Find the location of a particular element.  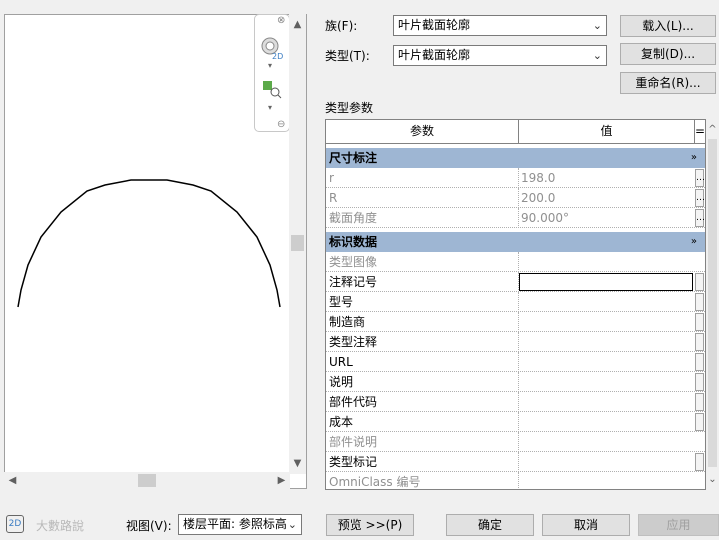

family-label: 族(F): is located at coordinates (341, 26).